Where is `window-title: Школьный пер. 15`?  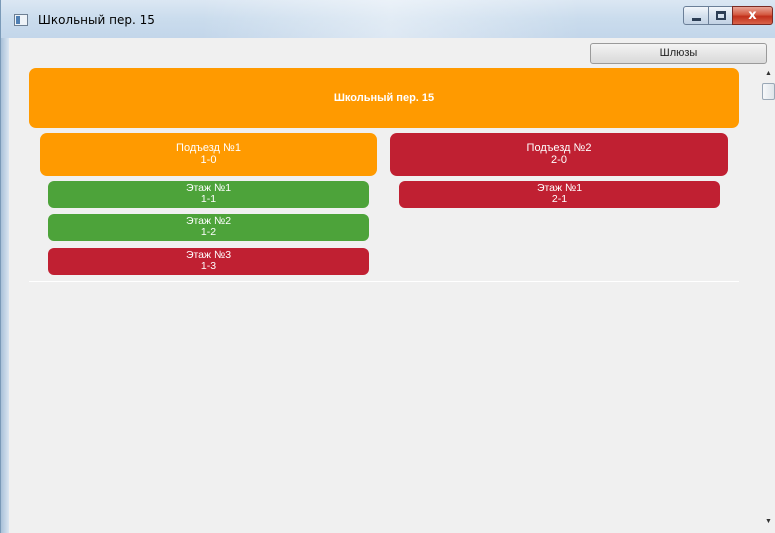
window-title: Школьный пер. 15 is located at coordinates (96, 20).